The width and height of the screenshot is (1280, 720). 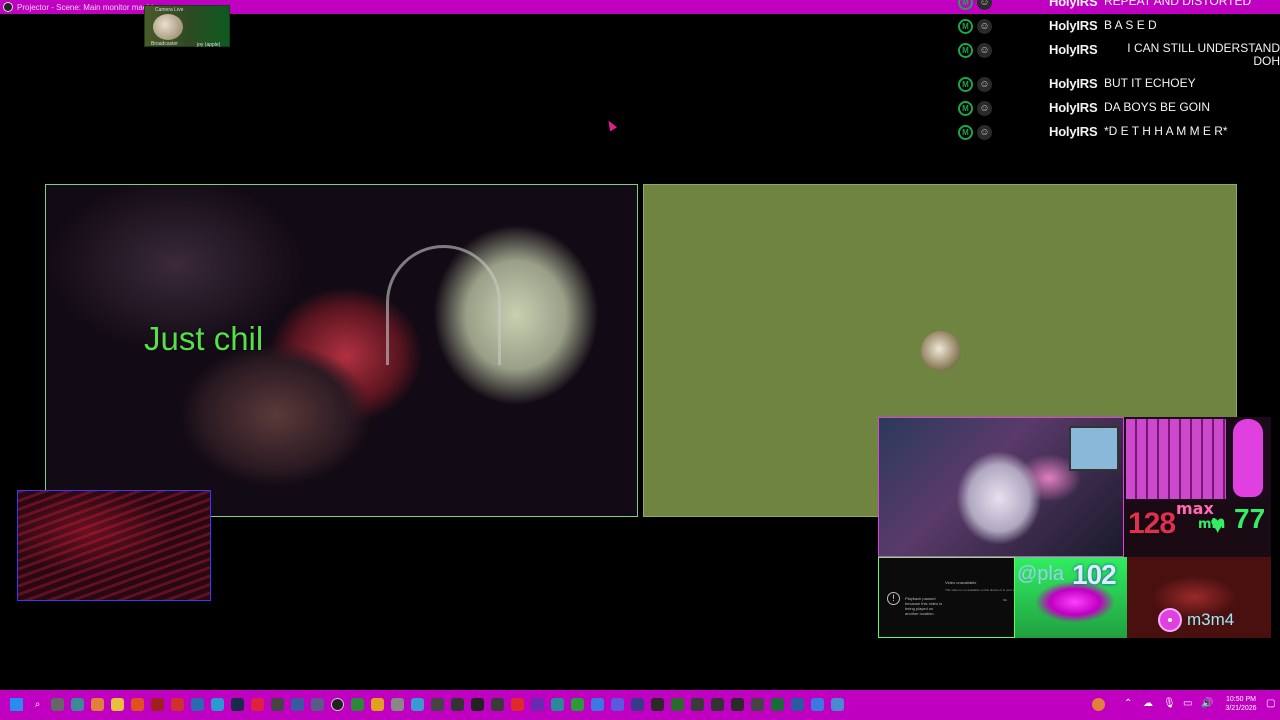 I want to click on mouse-icon, so click(x=1248, y=458).